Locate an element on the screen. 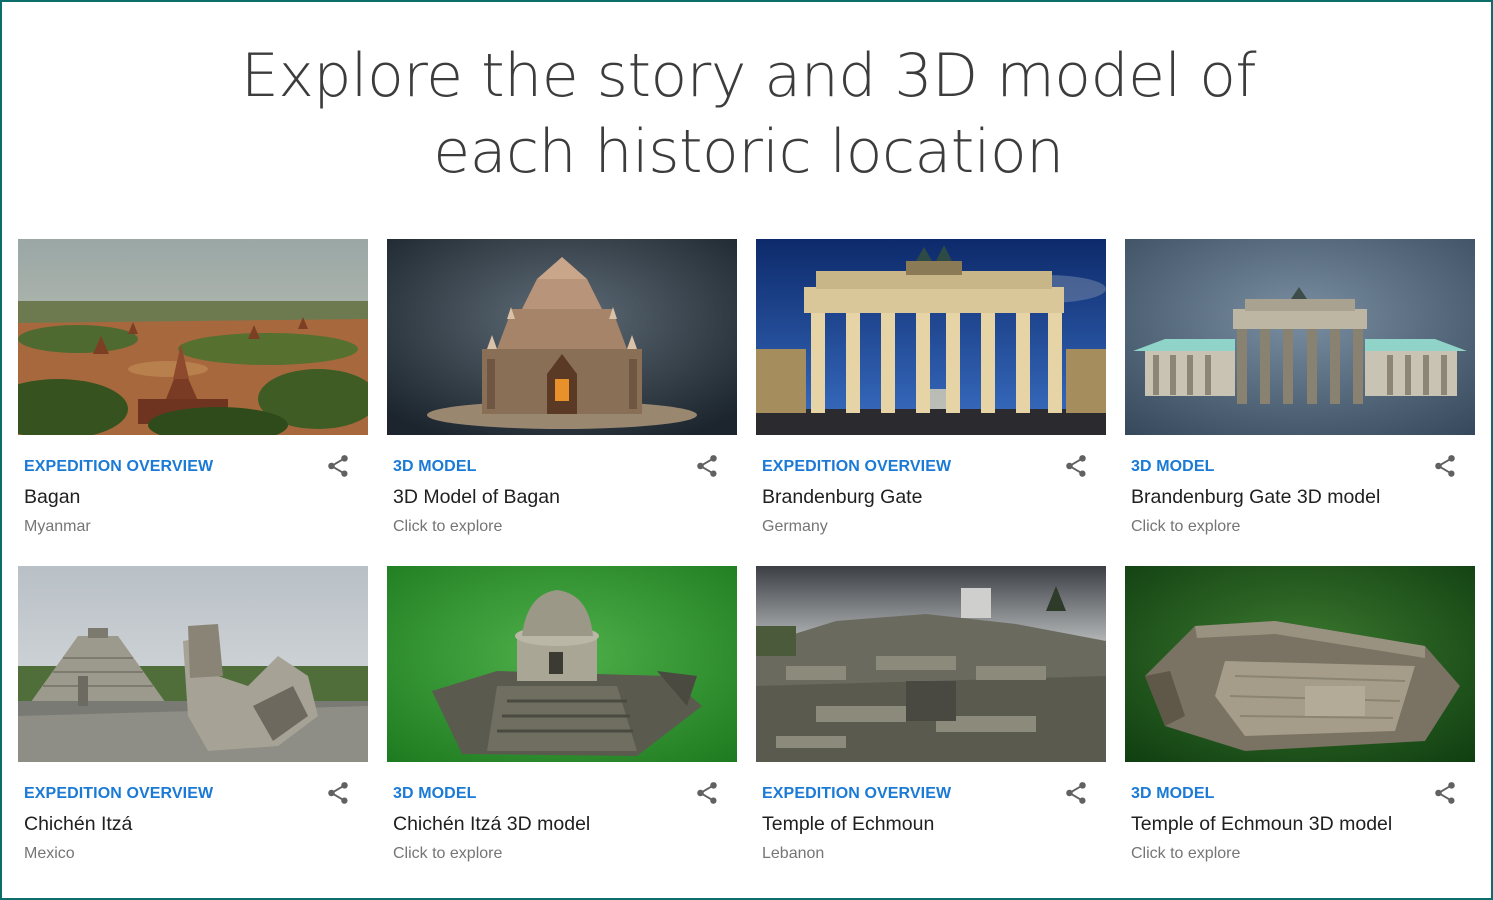 The image size is (1493, 900). card-subtitle: Lebanon is located at coordinates (793, 853).